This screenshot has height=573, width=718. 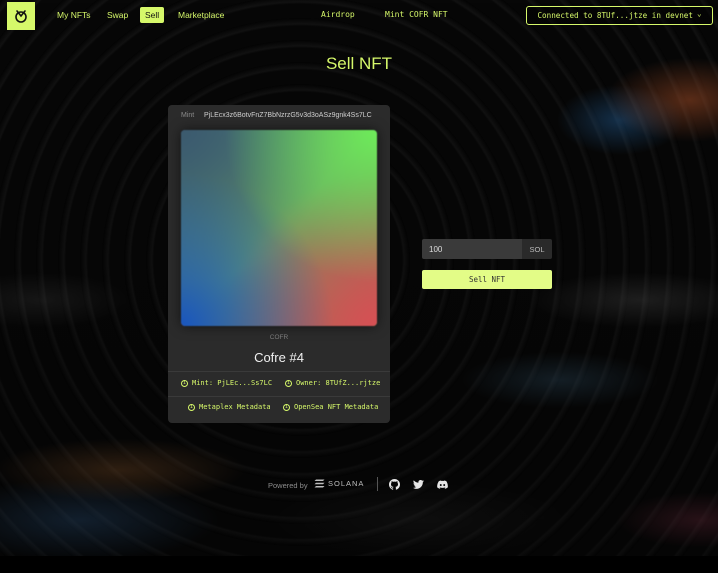 What do you see at coordinates (472, 249) in the screenshot?
I see `price-input` at bounding box center [472, 249].